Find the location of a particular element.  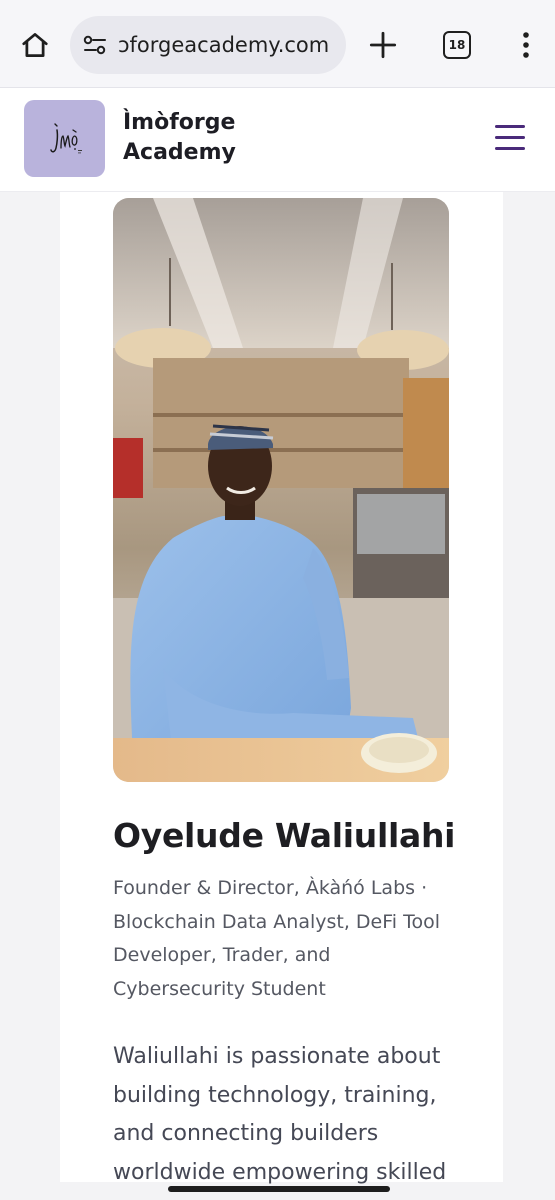

site-logo is located at coordinates (64, 138).